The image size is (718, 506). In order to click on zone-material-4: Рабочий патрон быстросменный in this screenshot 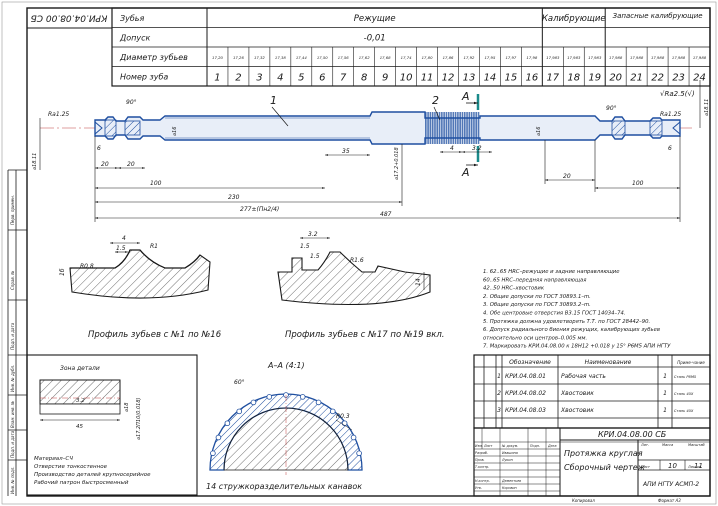, I will do `click(81, 483)`.